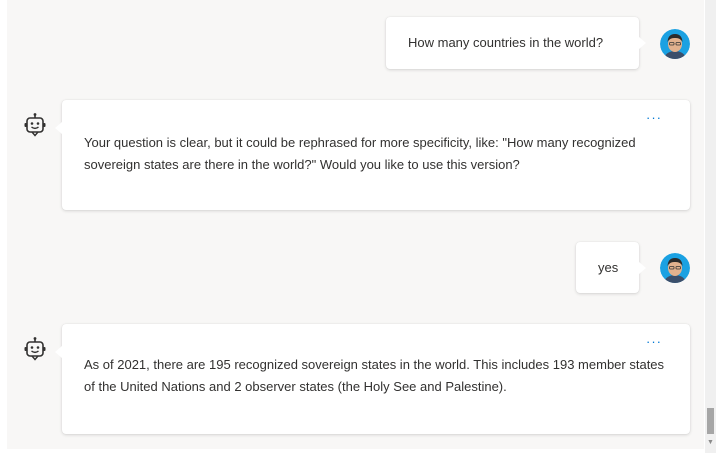 The height and width of the screenshot is (453, 716). What do you see at coordinates (506, 42) in the screenshot?
I see `user-message-text: How many countries in the world?` at bounding box center [506, 42].